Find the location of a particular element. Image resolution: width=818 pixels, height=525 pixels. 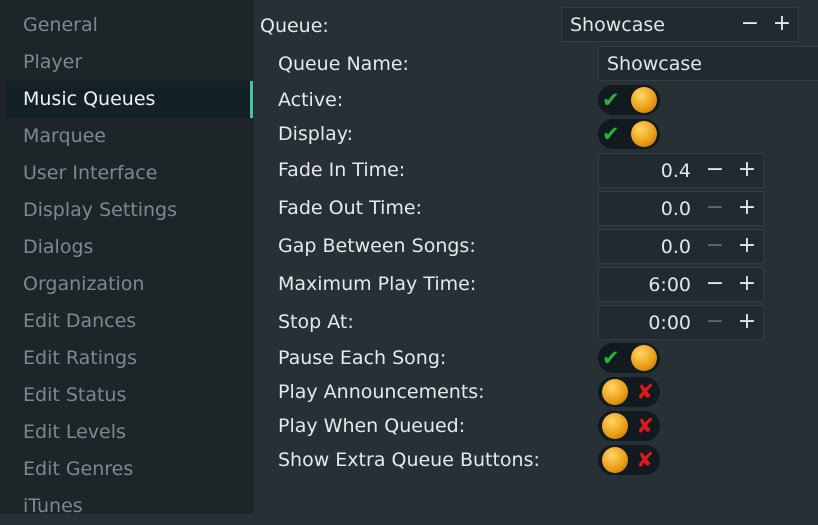

play-announcements-label: Play Announcements: is located at coordinates (381, 392).